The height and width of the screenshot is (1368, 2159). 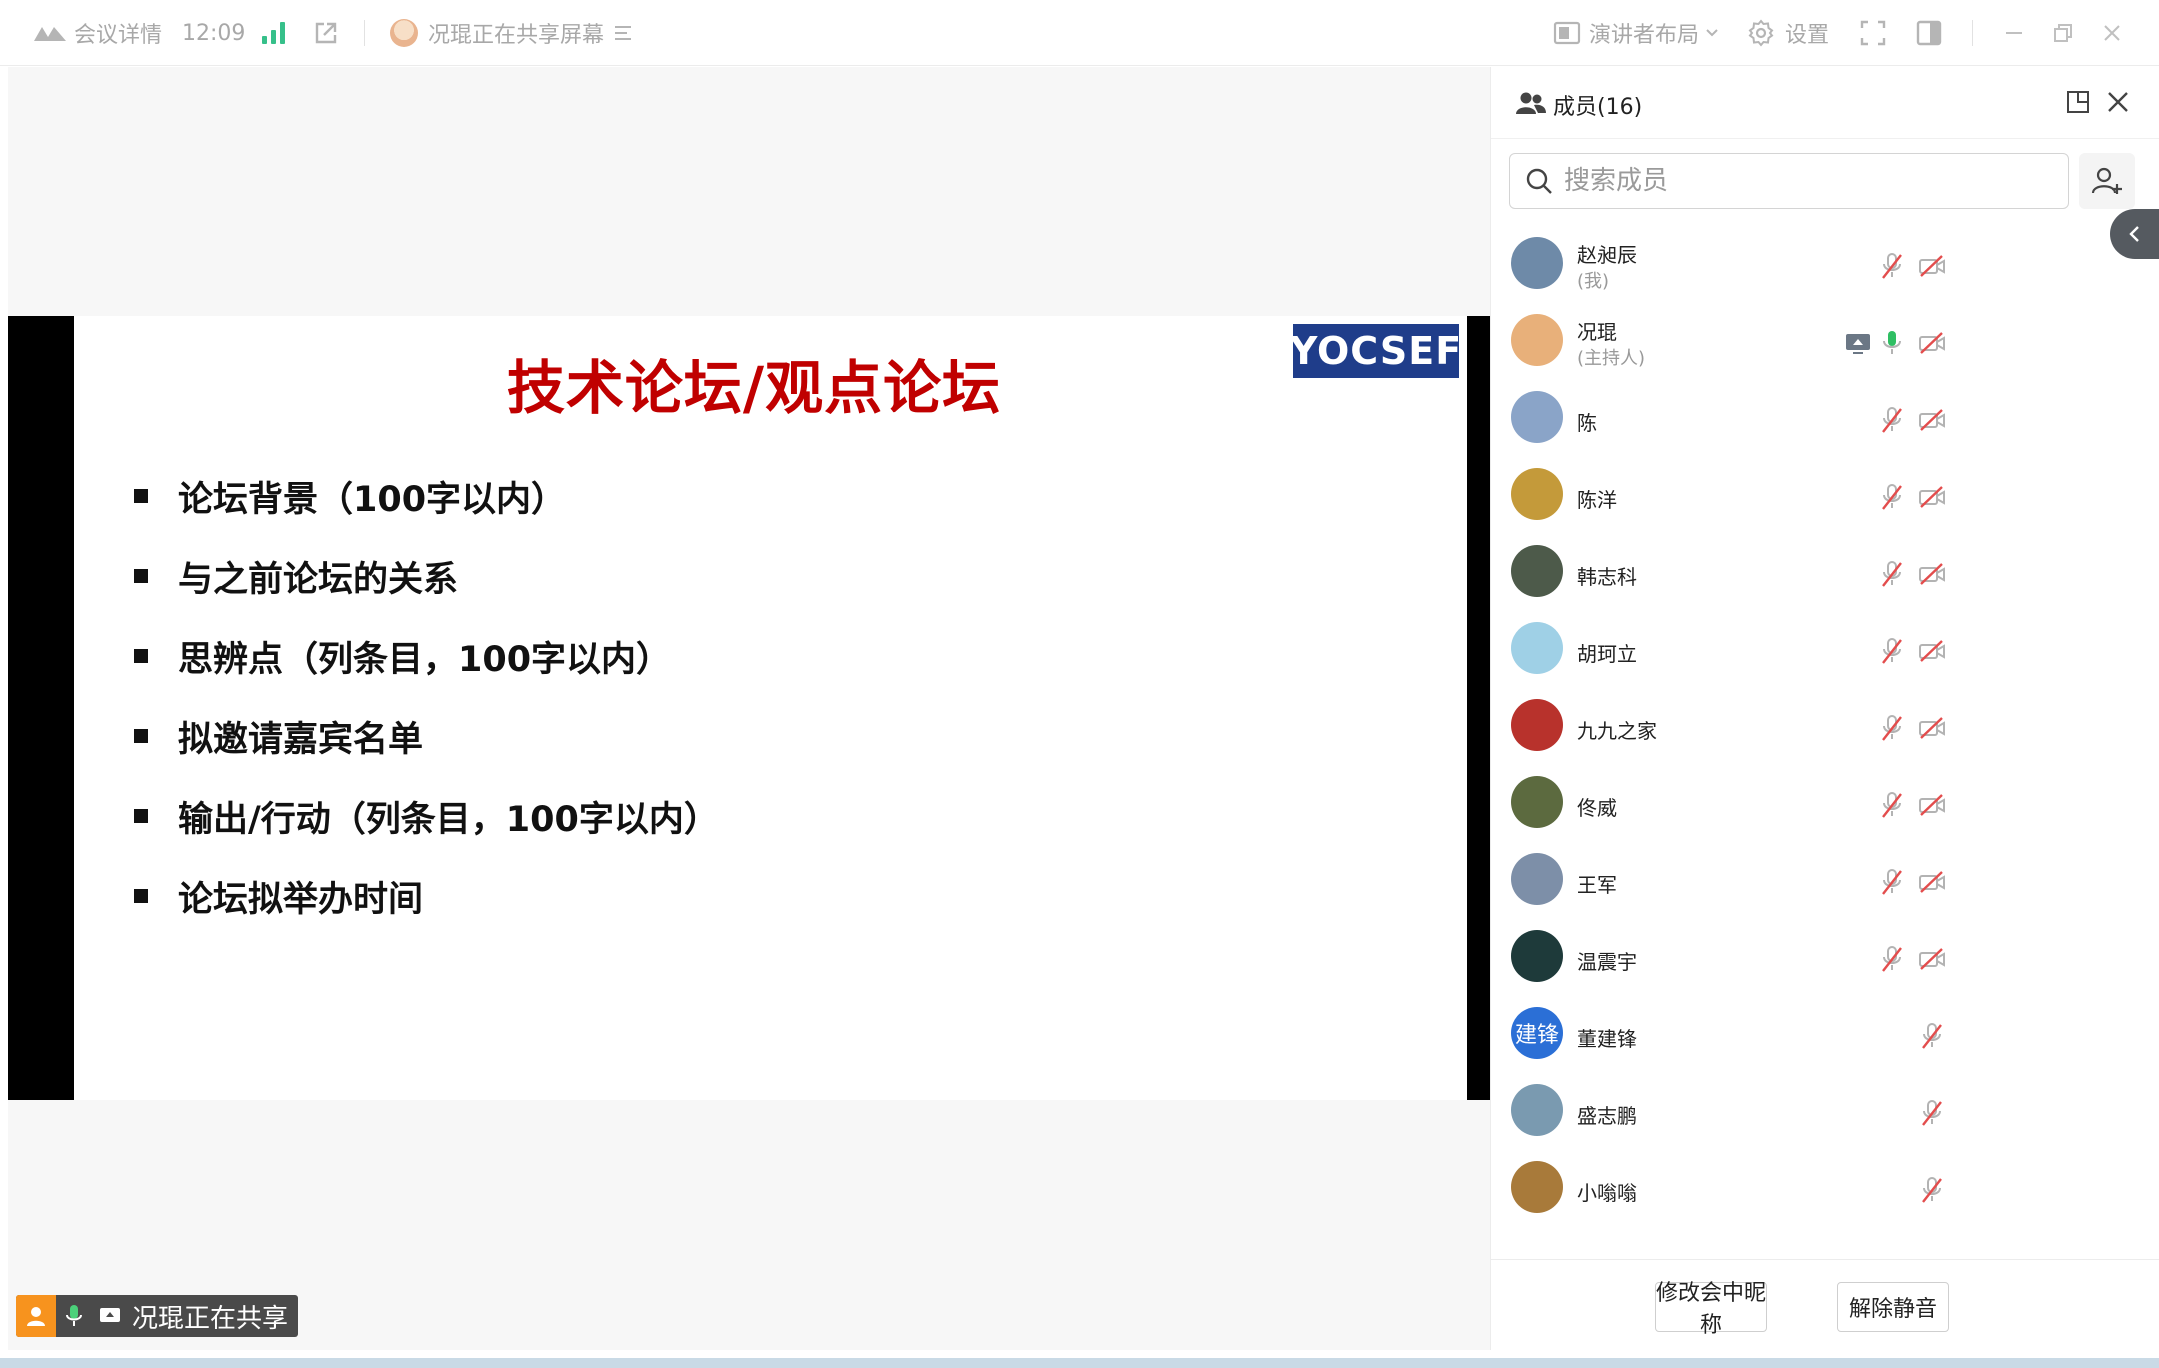 What do you see at coordinates (1711, 1309) in the screenshot?
I see `rename-button: 修改会中昵称` at bounding box center [1711, 1309].